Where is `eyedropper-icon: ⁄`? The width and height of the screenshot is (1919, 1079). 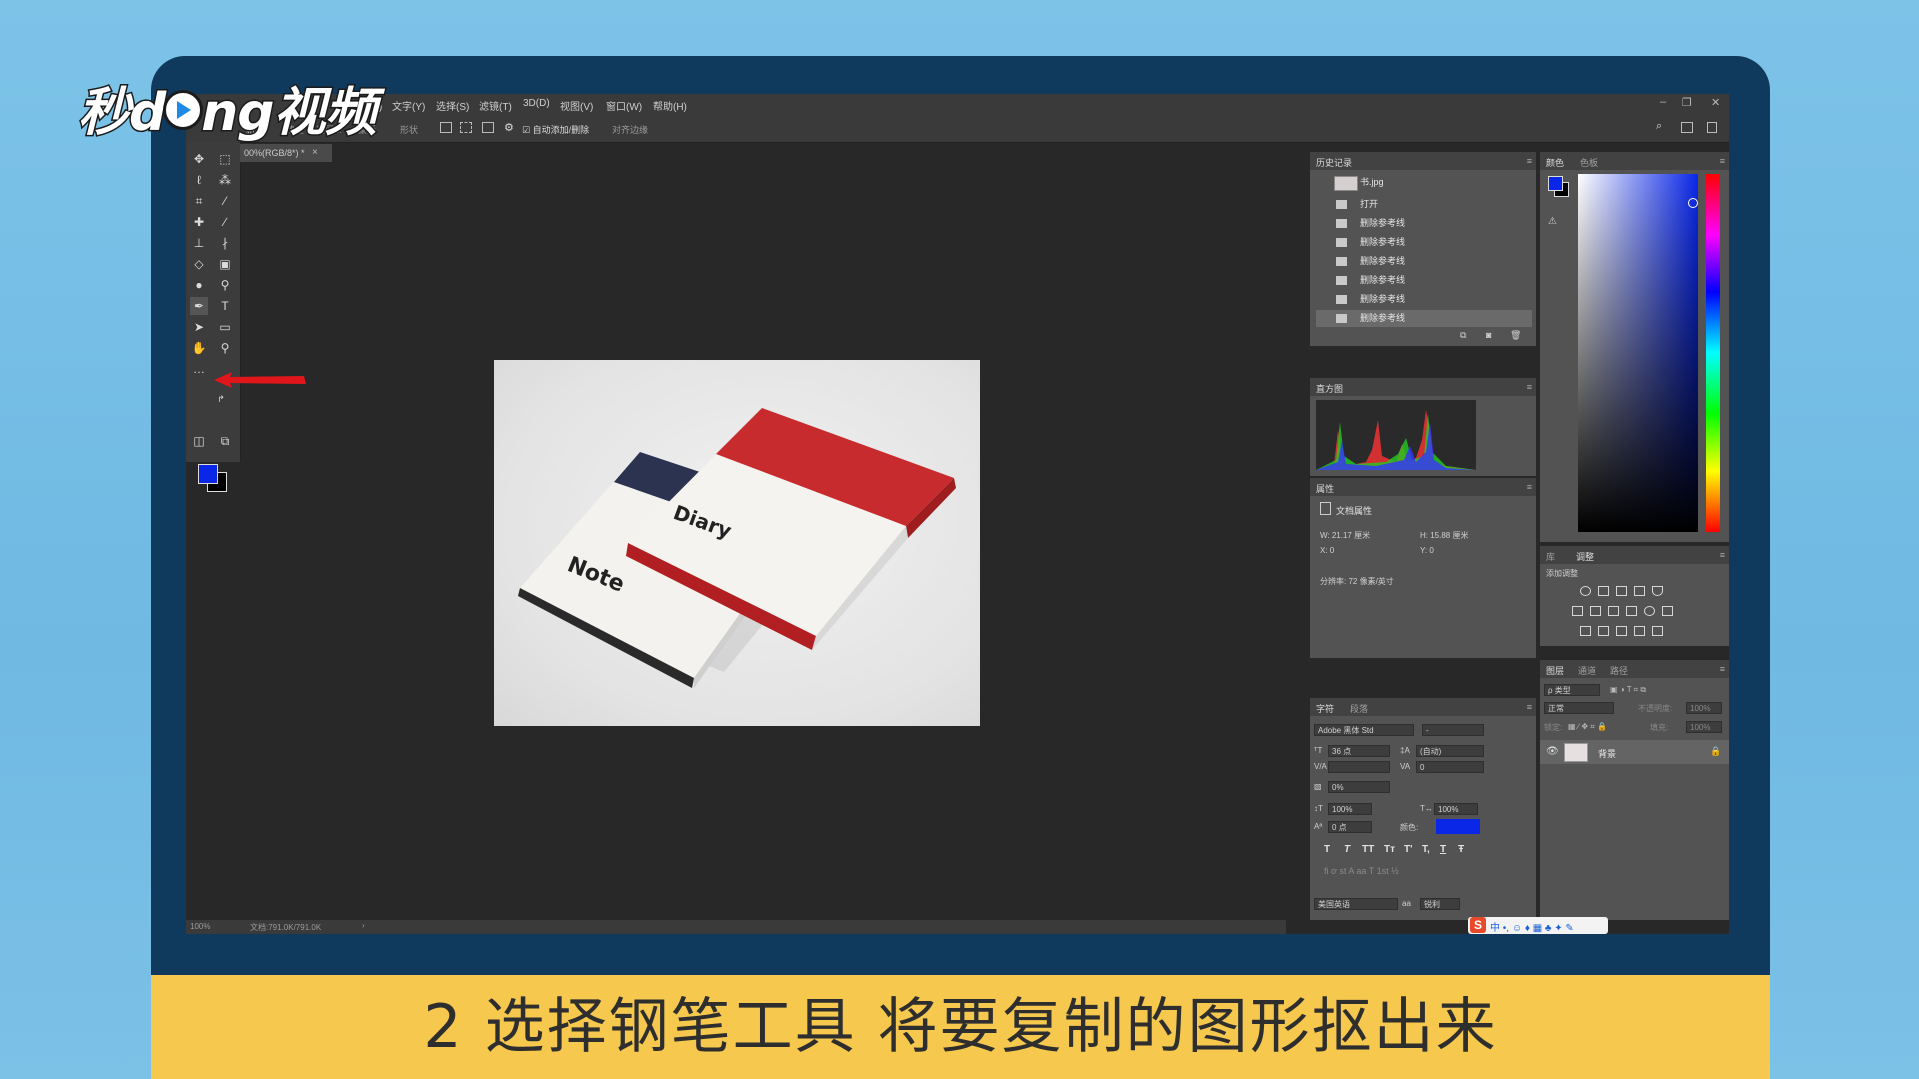 eyedropper-icon: ⁄ is located at coordinates (225, 201).